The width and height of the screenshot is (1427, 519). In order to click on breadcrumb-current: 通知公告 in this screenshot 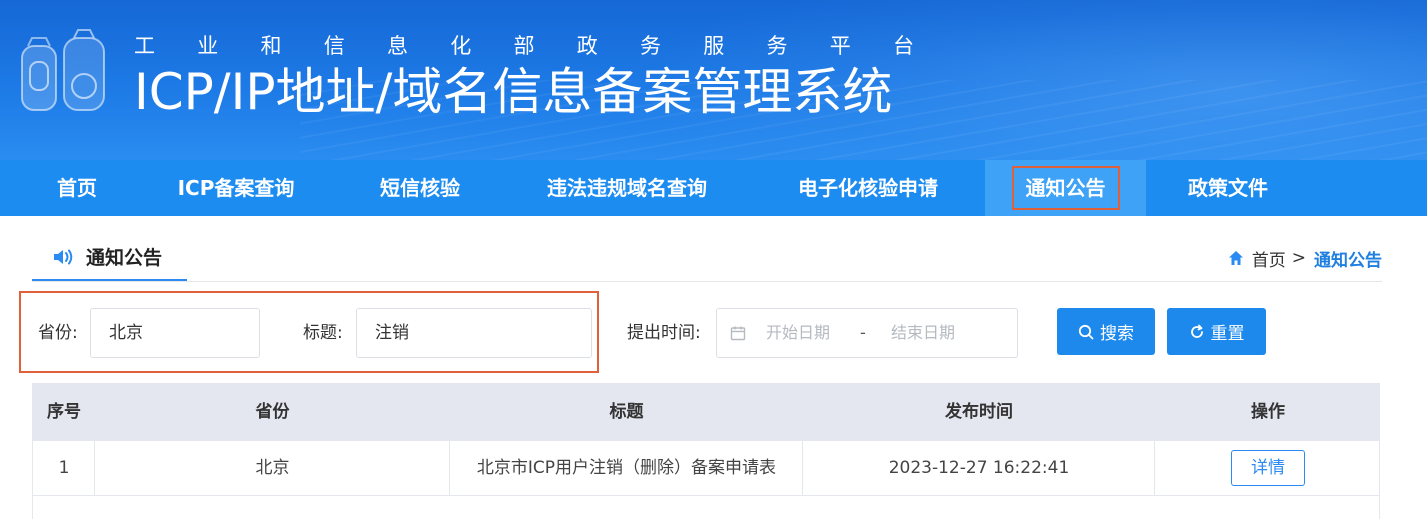, I will do `click(1348, 260)`.